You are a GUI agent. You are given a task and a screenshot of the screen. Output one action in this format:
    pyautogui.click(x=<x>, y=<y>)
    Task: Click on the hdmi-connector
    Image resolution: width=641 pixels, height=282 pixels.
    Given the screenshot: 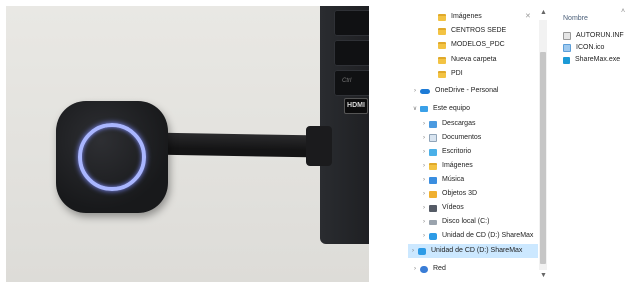 What is the action you would take?
    pyautogui.click(x=319, y=146)
    